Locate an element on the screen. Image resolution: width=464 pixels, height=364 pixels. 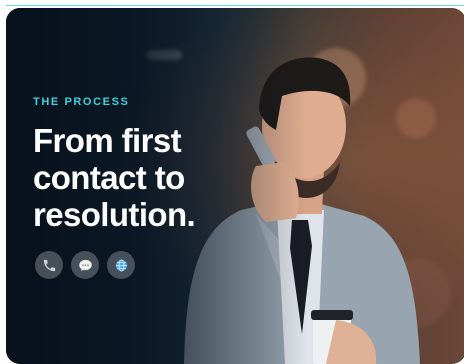
chat-icon is located at coordinates (85, 265).